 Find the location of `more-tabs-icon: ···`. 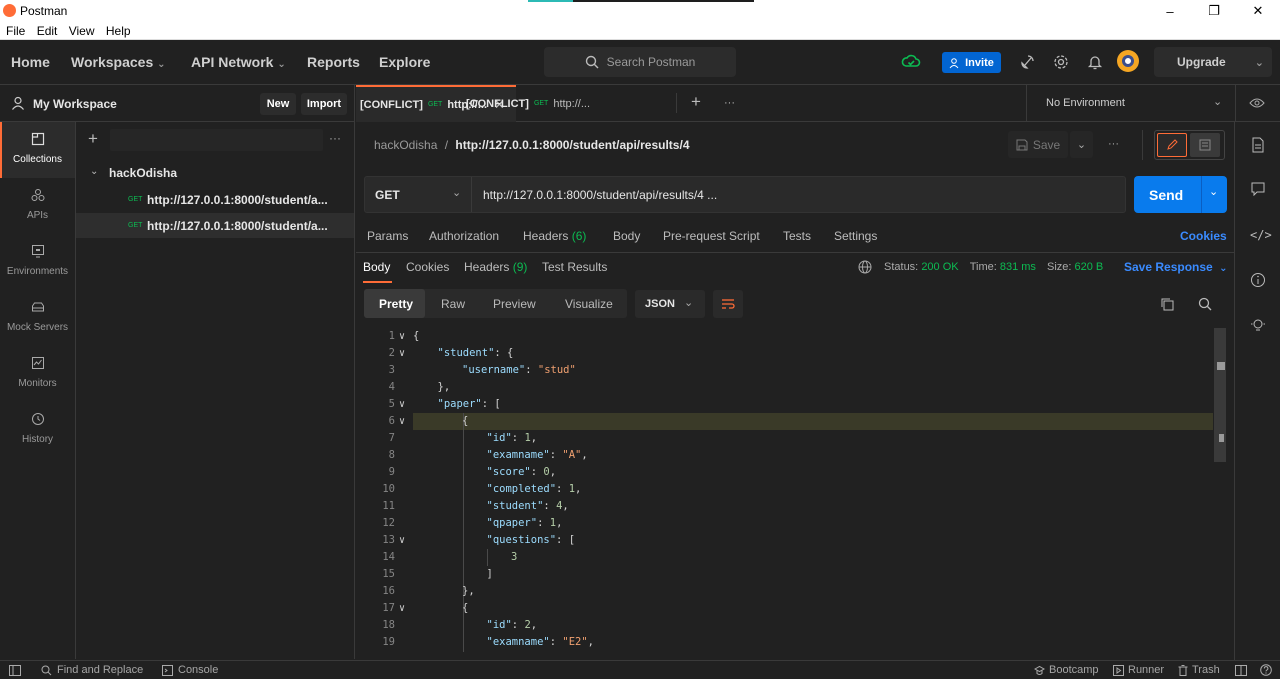

more-tabs-icon: ··· is located at coordinates (729, 103).